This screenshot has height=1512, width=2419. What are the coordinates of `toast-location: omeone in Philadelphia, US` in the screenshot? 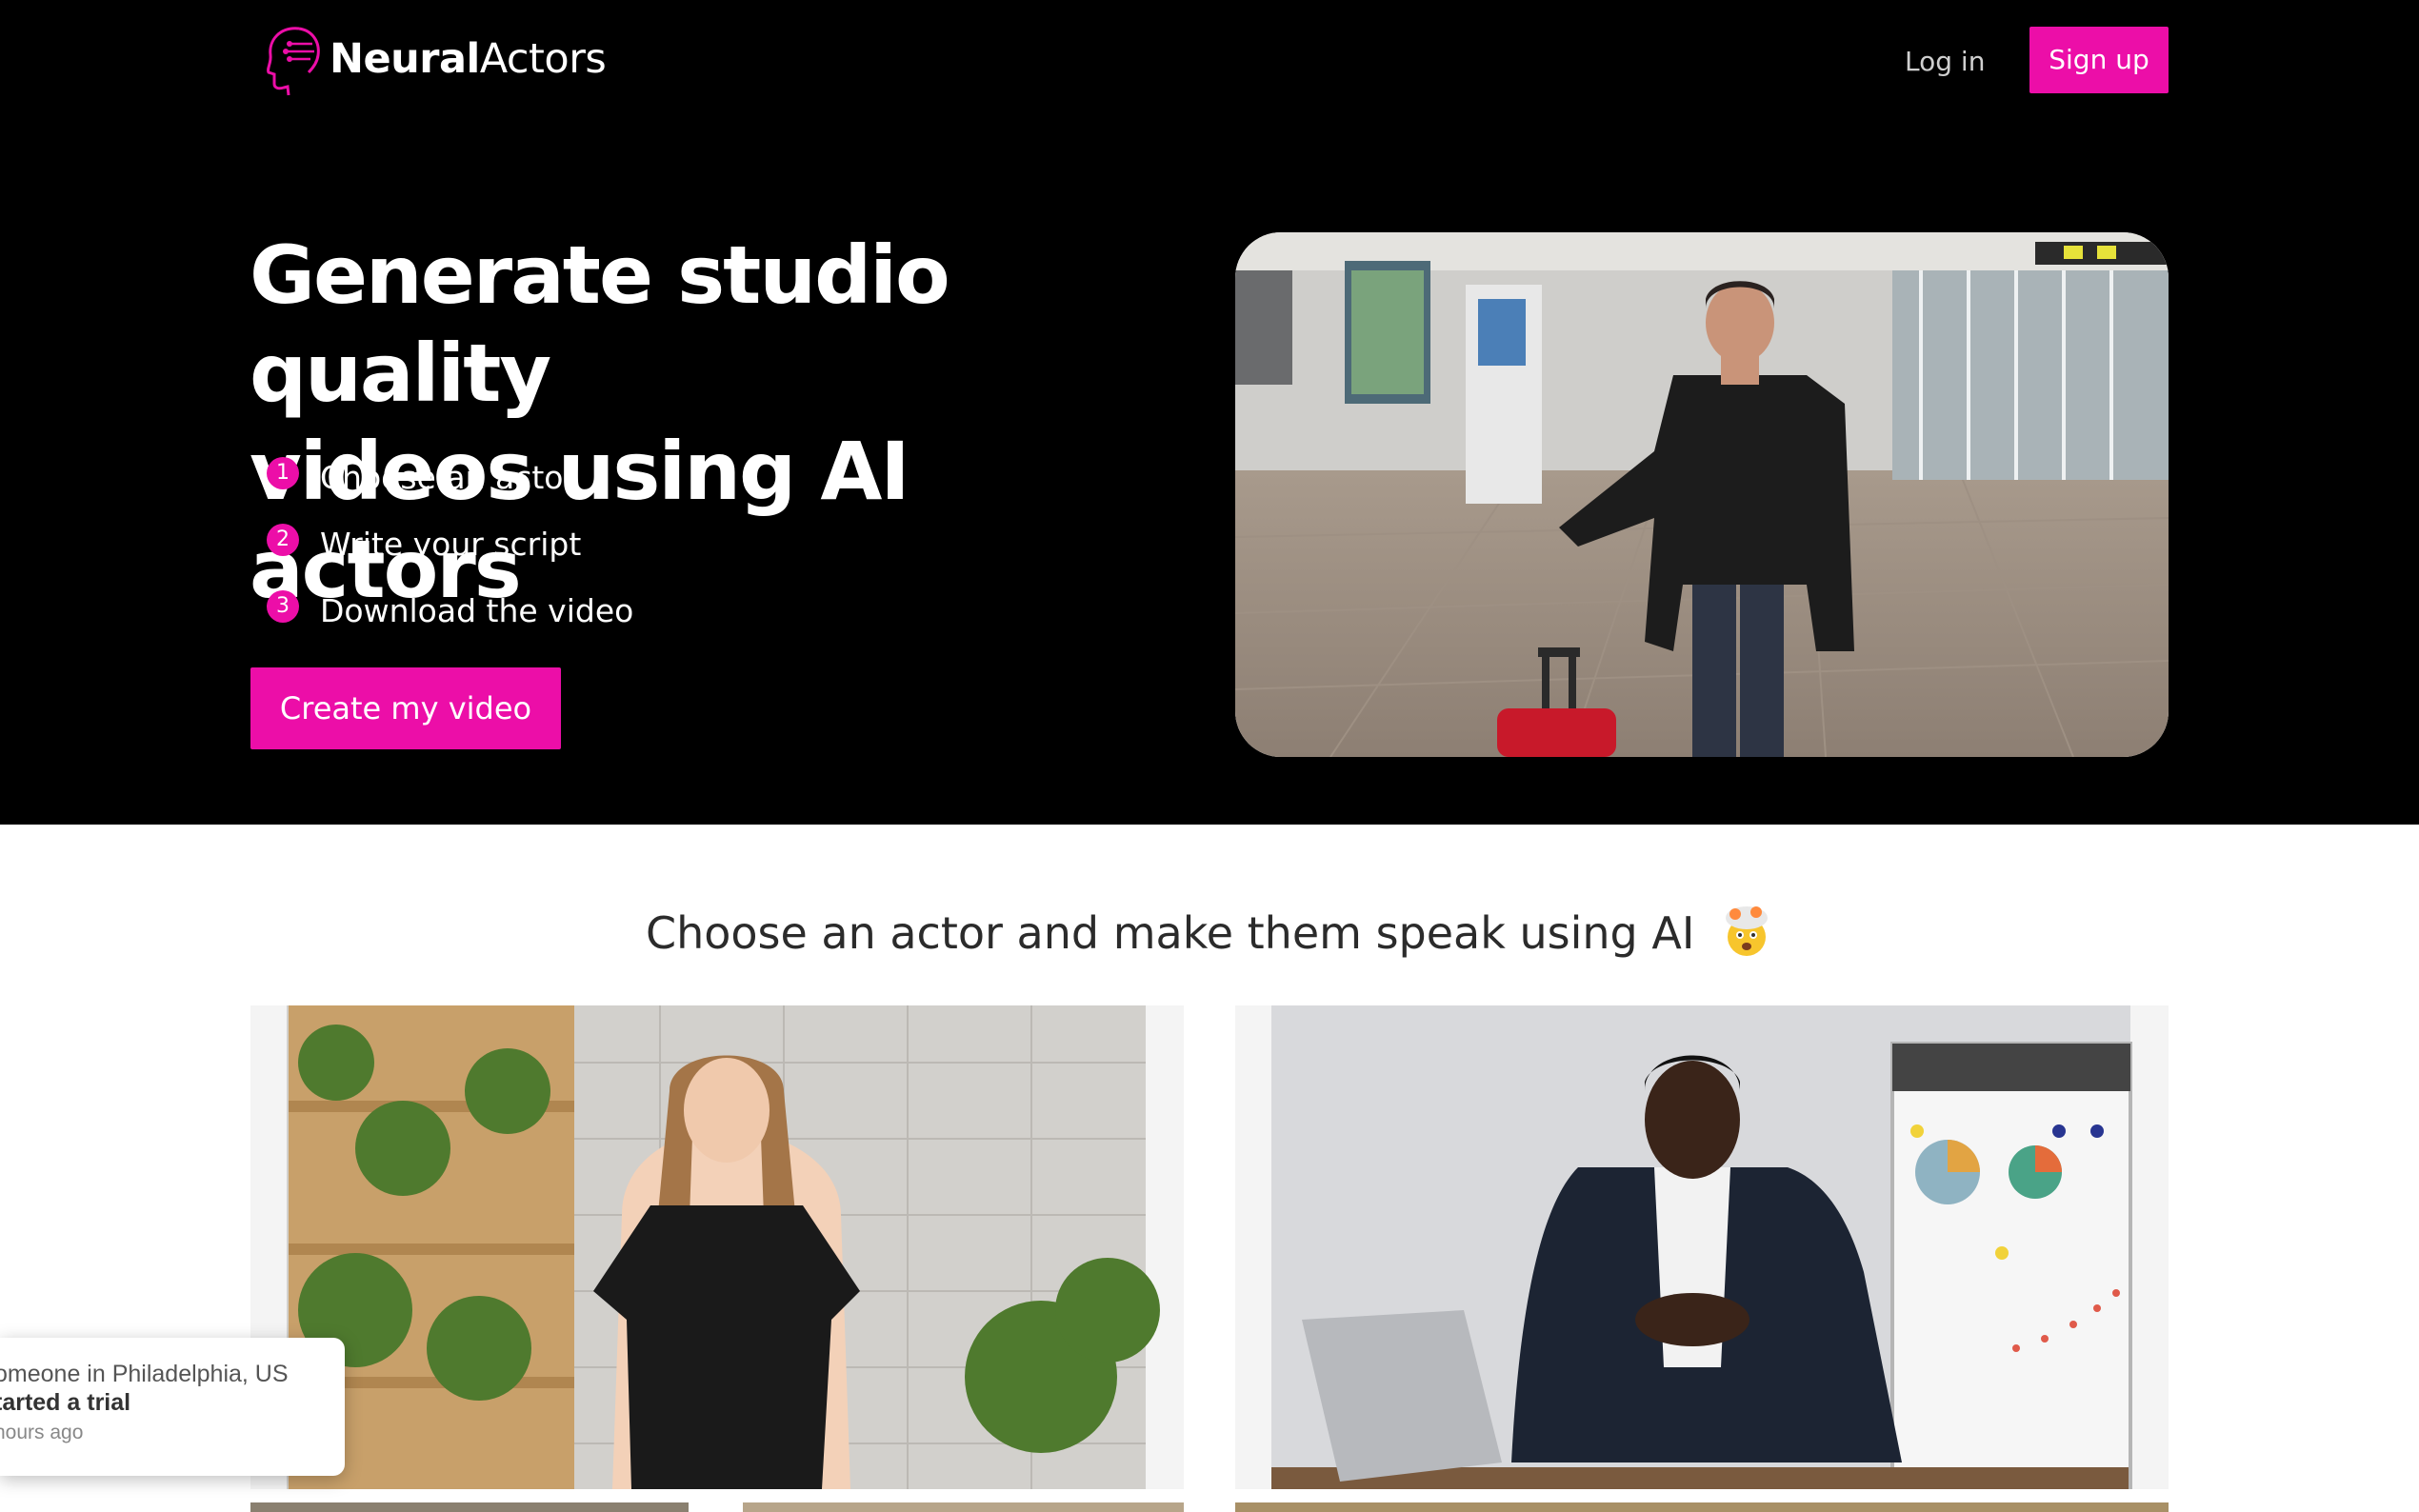 It's located at (144, 1374).